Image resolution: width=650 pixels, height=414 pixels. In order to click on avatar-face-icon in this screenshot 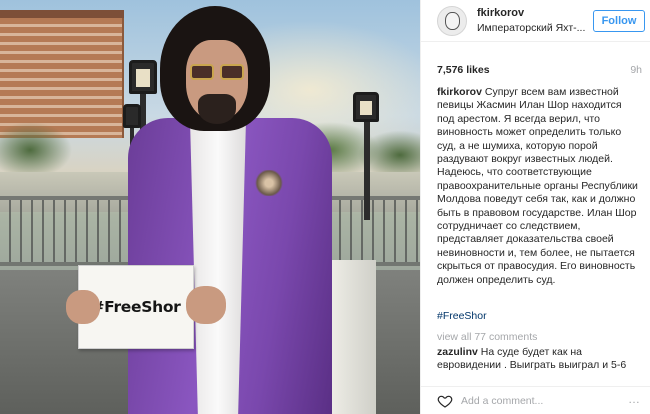, I will do `click(452, 21)`.